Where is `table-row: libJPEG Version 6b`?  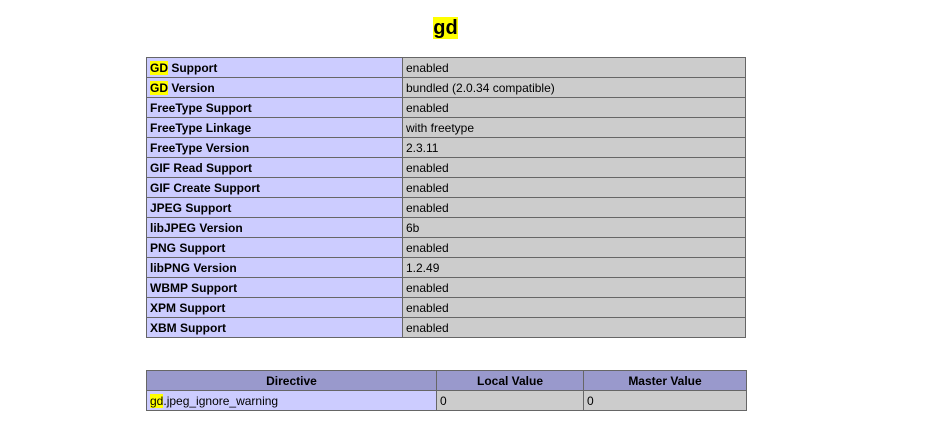 table-row: libJPEG Version 6b is located at coordinates (446, 227).